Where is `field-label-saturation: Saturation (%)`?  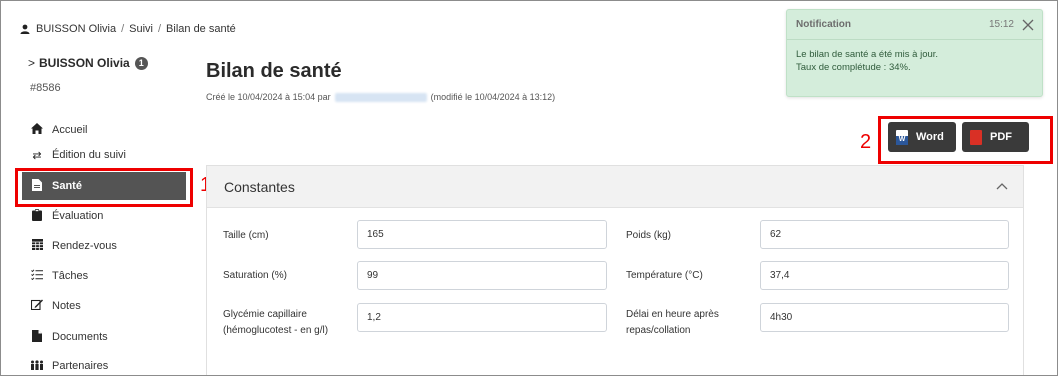
field-label-saturation: Saturation (%) is located at coordinates (255, 275).